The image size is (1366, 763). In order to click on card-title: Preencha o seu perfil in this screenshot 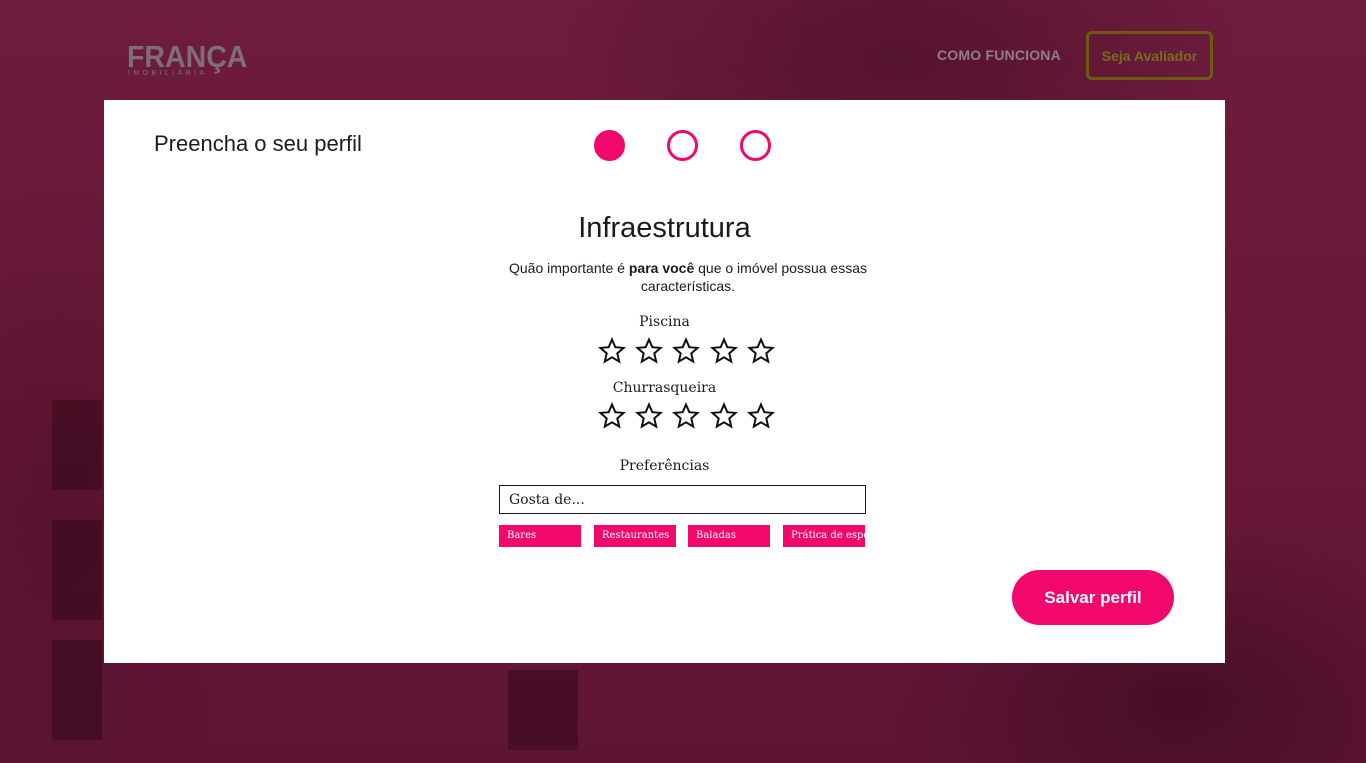, I will do `click(258, 143)`.